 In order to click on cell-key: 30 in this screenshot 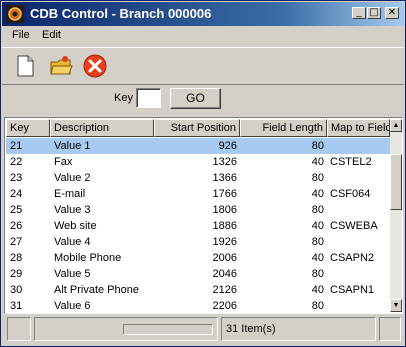, I will do `click(16, 290)`.